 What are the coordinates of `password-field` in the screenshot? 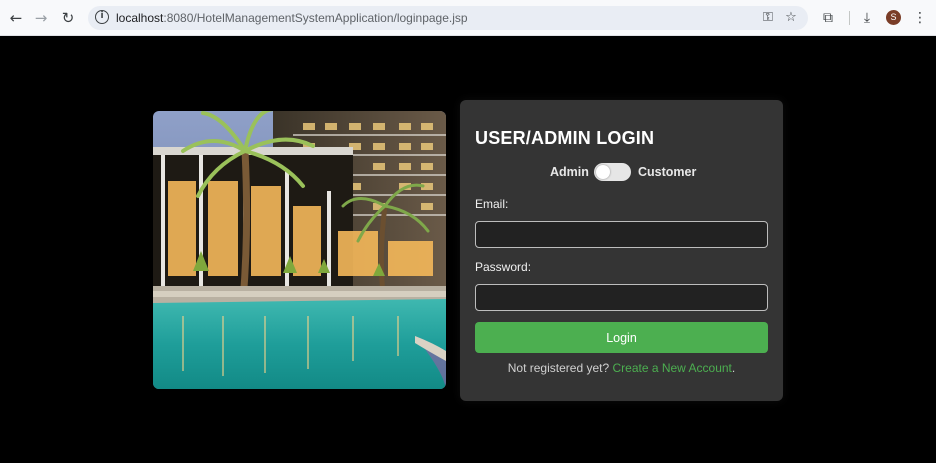 It's located at (621, 297).